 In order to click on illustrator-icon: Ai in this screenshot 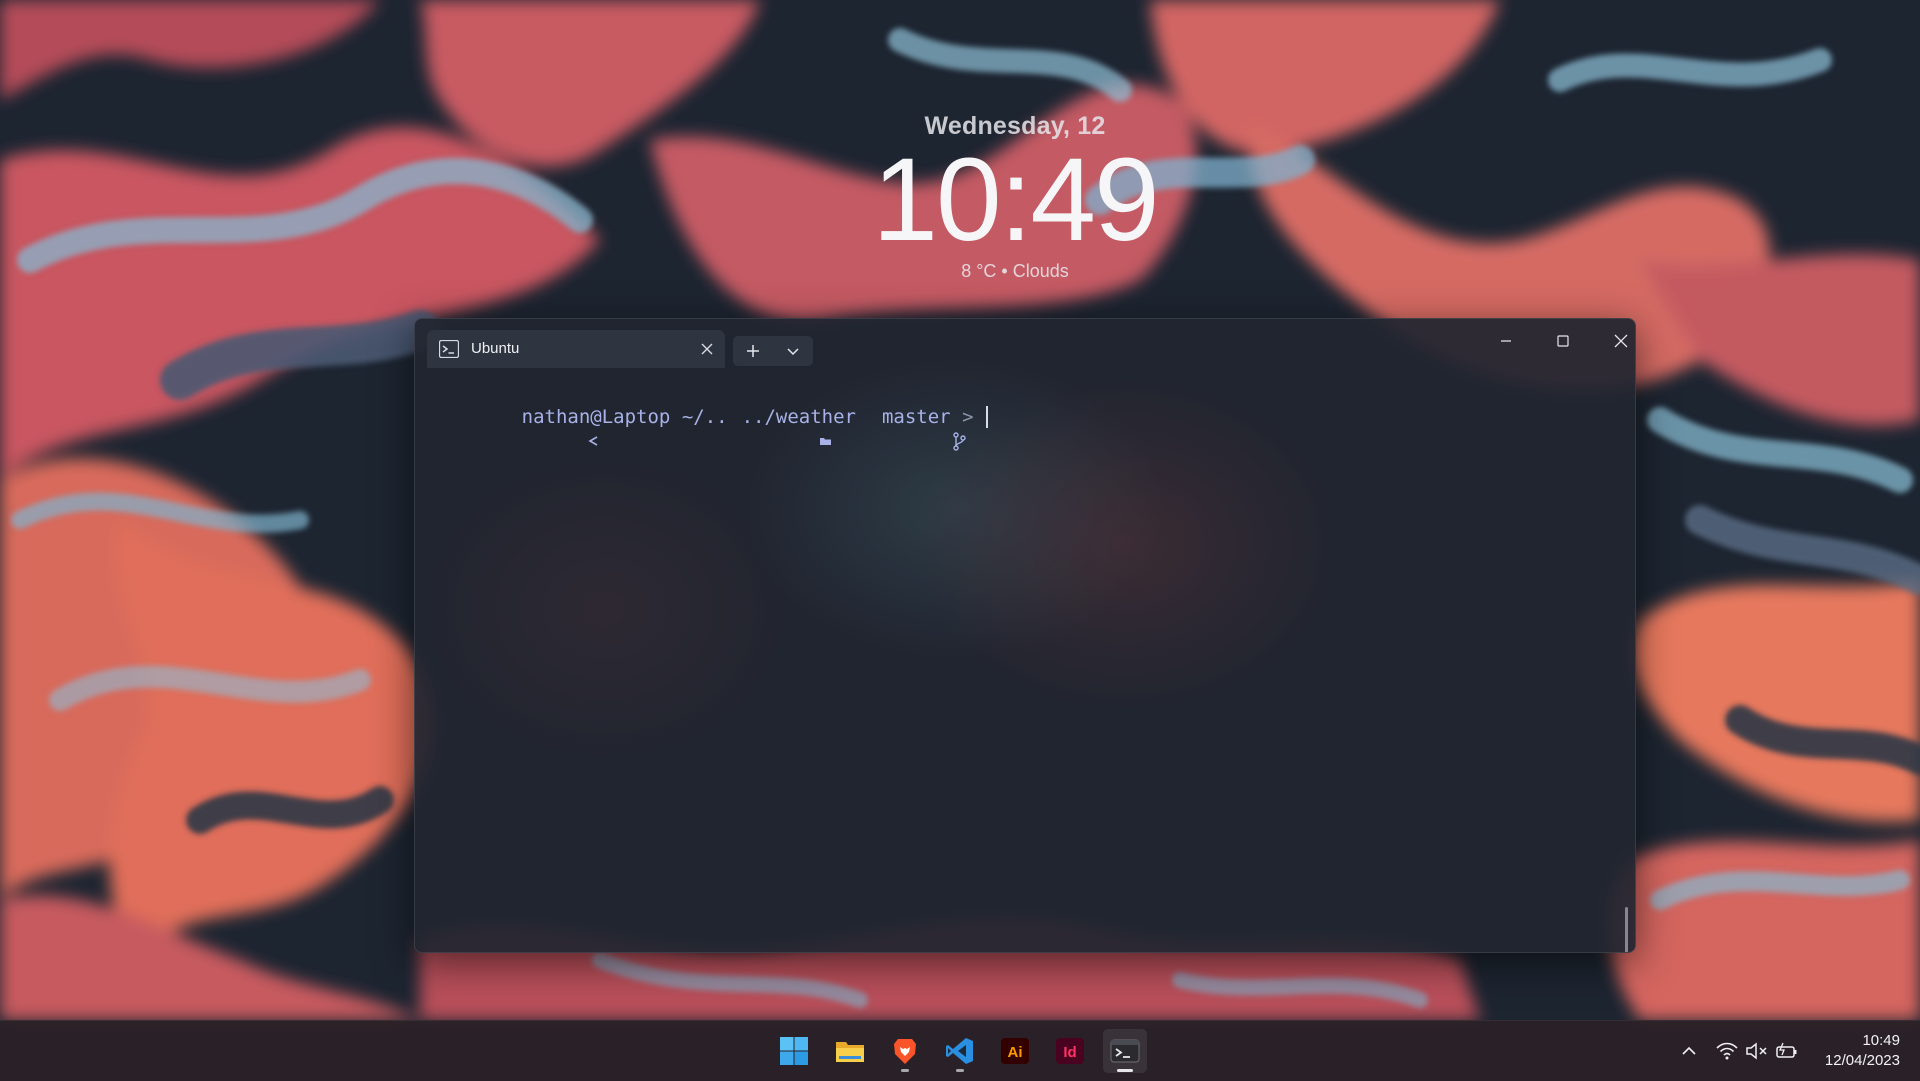, I will do `click(1015, 1051)`.